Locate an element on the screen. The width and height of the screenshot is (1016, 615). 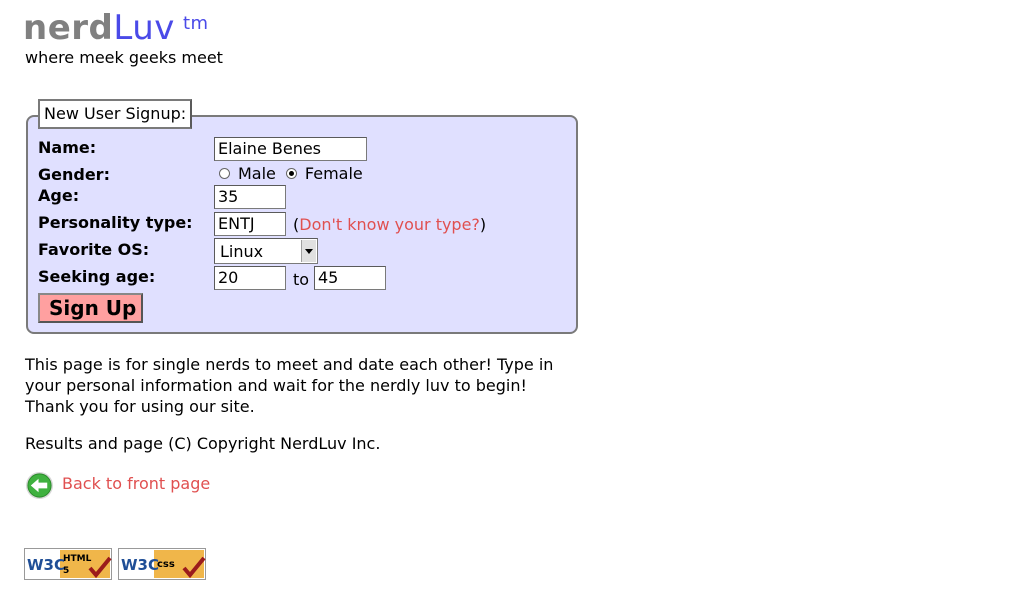
w3c-html5-badge: W3C HTML 5 is located at coordinates (68, 564).